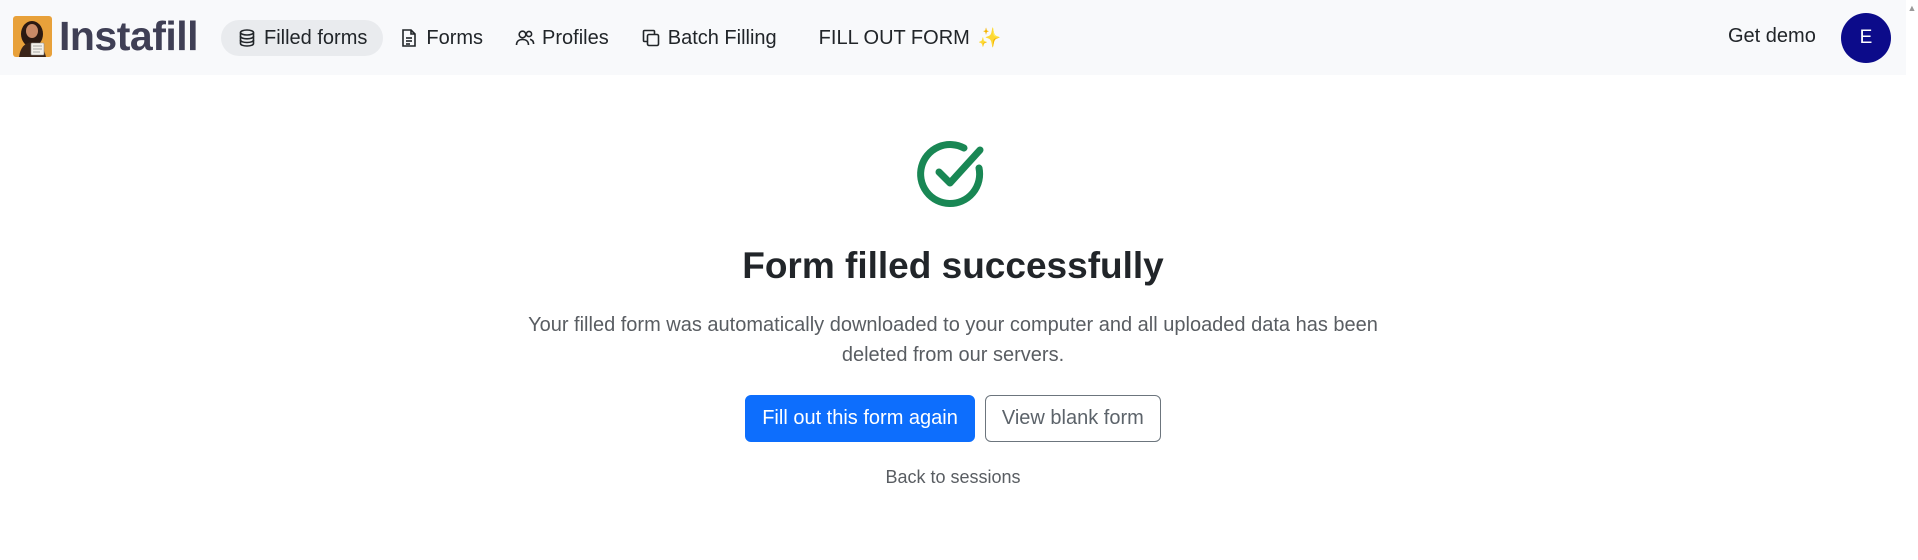 The image size is (1918, 560). Describe the element at coordinates (575, 37) in the screenshot. I see `nav-item-label: Profiles` at that location.